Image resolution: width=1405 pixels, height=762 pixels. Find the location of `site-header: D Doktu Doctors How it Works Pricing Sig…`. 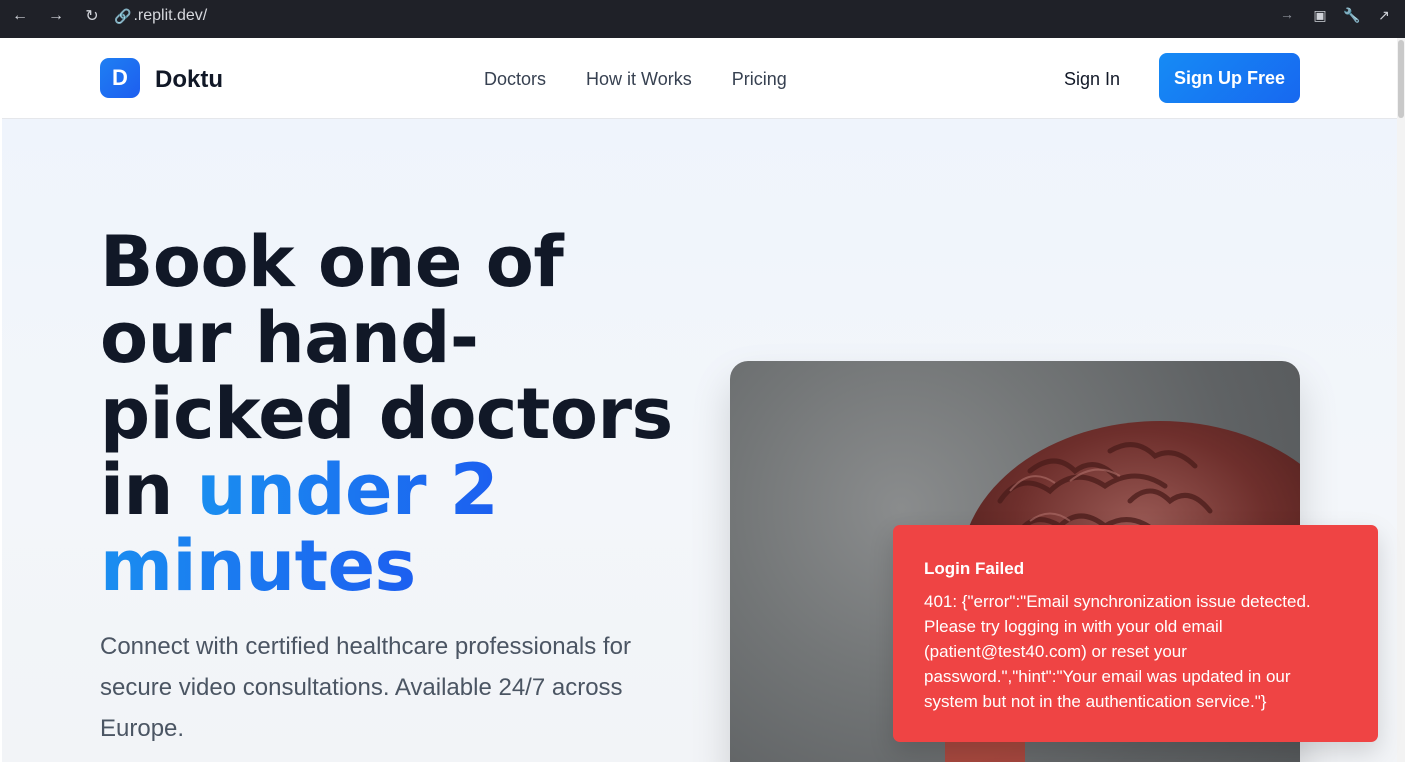

site-header: D Doktu Doctors How it Works Pricing Sig… is located at coordinates (699, 78).